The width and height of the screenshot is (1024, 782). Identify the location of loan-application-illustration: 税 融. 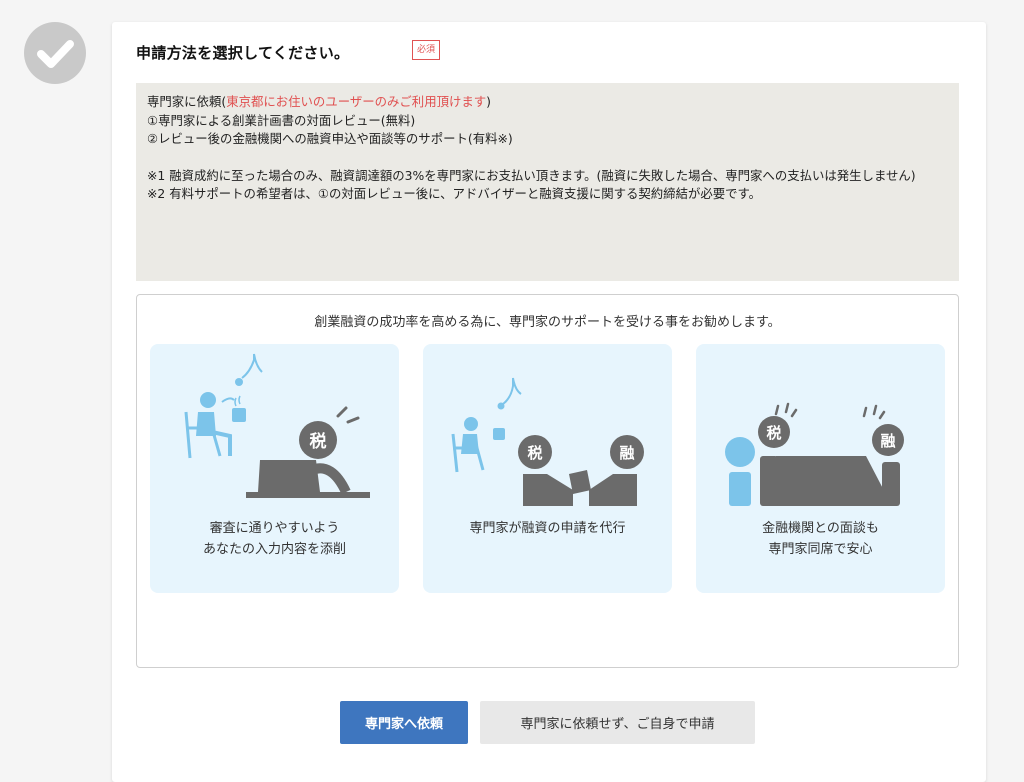
(547, 441).